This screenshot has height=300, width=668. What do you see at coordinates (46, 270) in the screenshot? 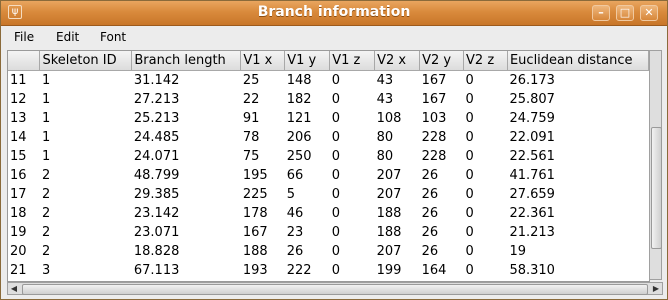
I see `table-cell: 3` at bounding box center [46, 270].